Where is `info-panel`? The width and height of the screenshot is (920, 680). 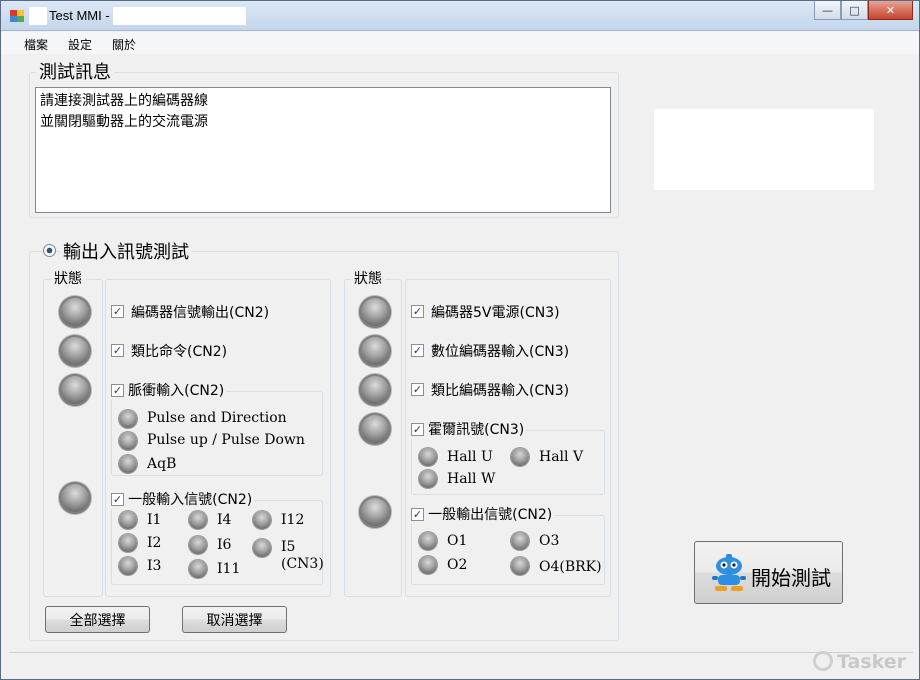
info-panel is located at coordinates (764, 149).